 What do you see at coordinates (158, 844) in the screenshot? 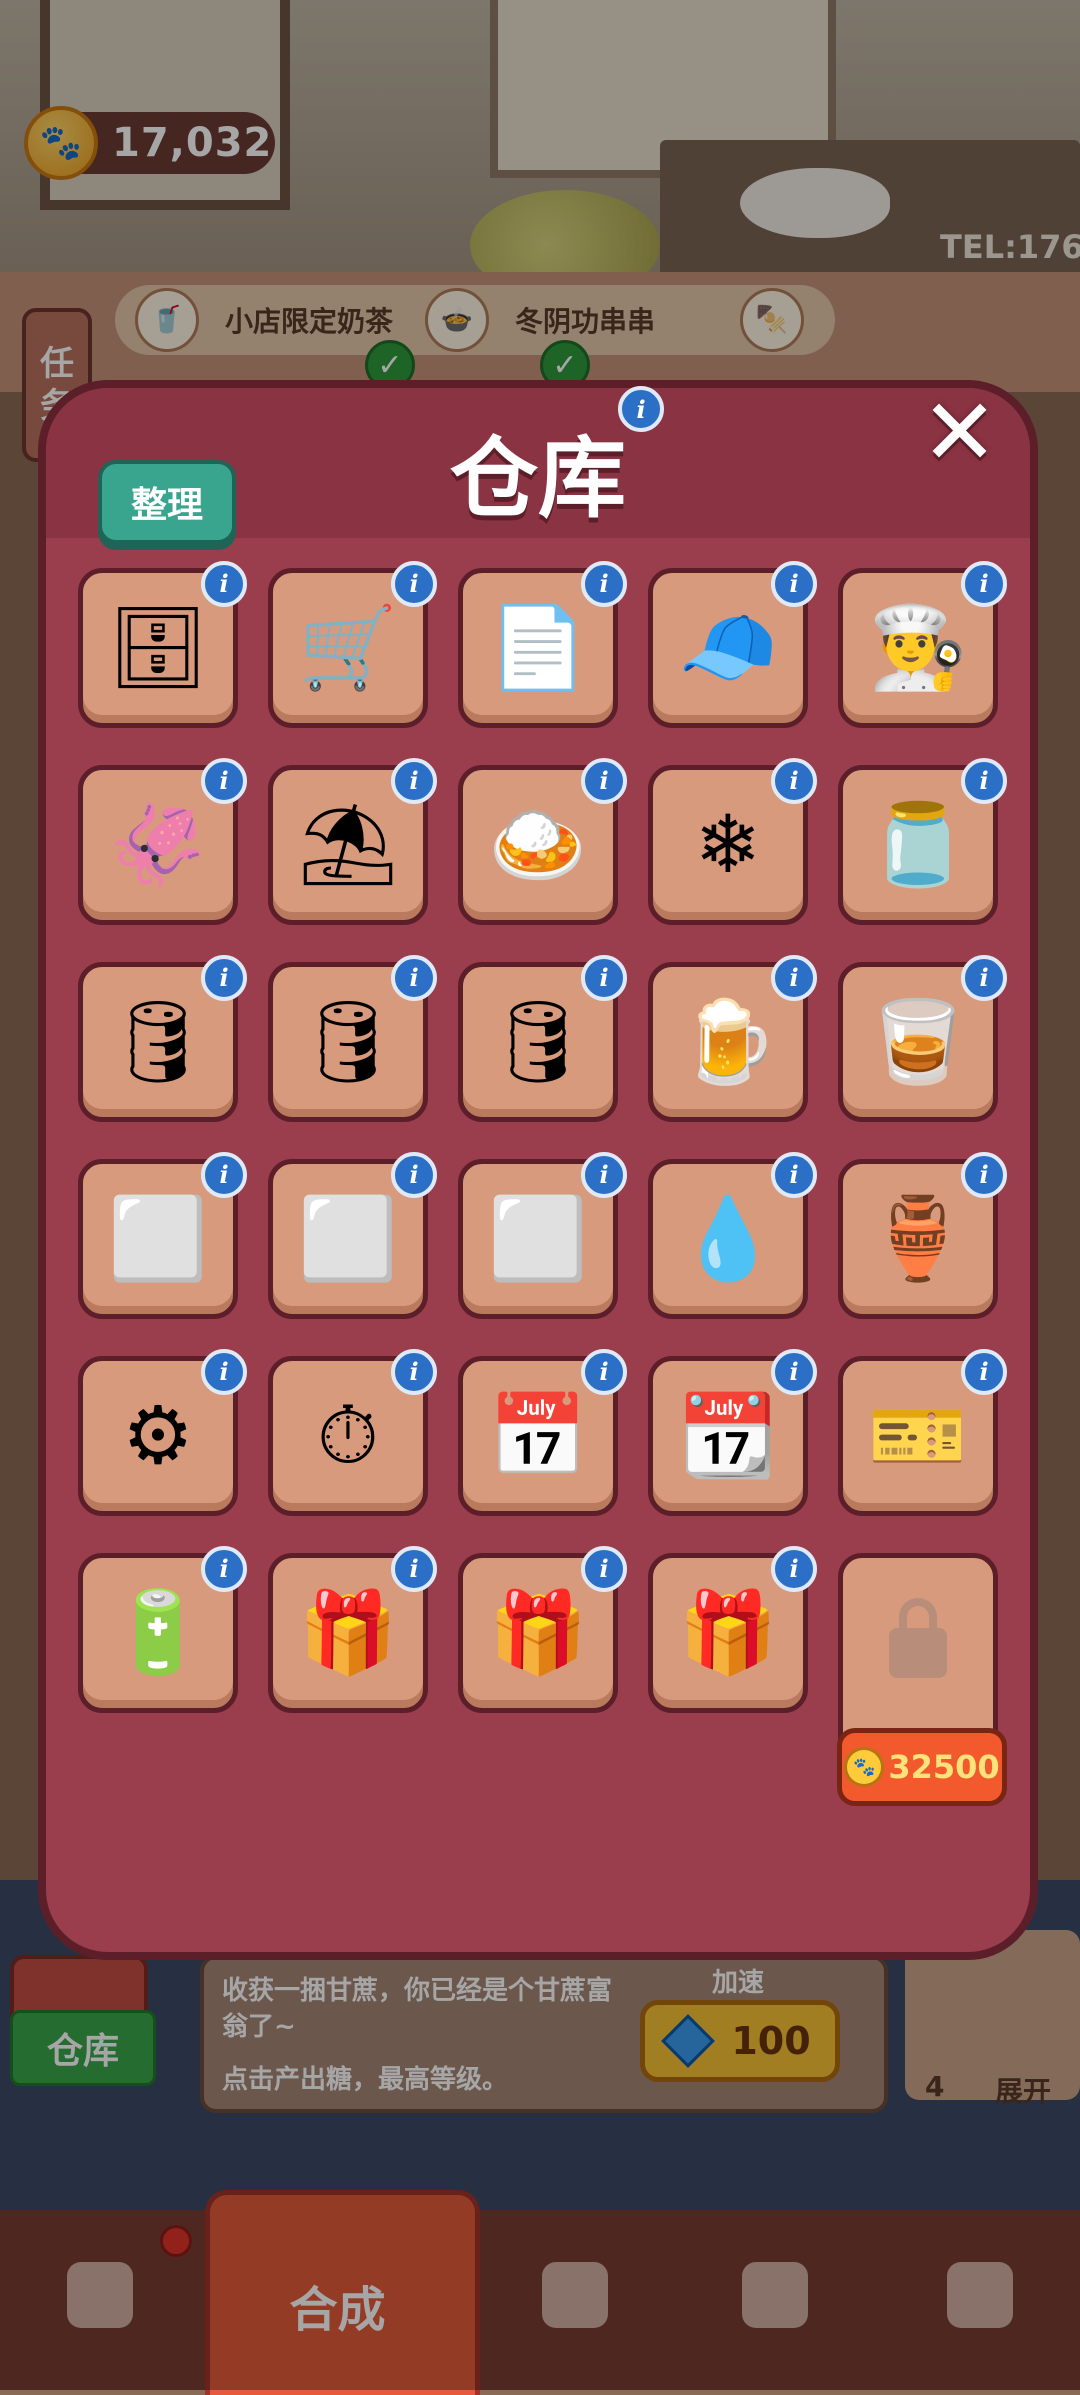
I see `dried-squid-icon: 🦑` at bounding box center [158, 844].